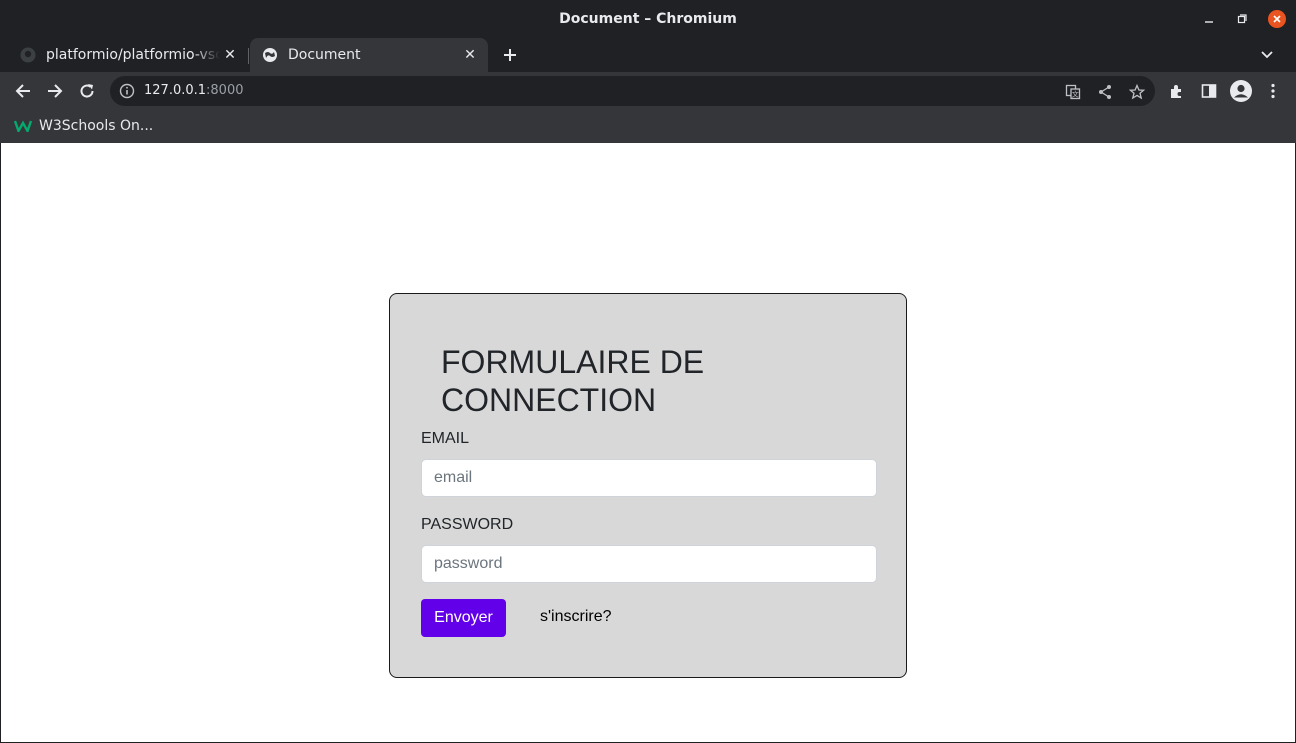 The width and height of the screenshot is (1296, 743). I want to click on translate-icon: 文, so click(1073, 92).